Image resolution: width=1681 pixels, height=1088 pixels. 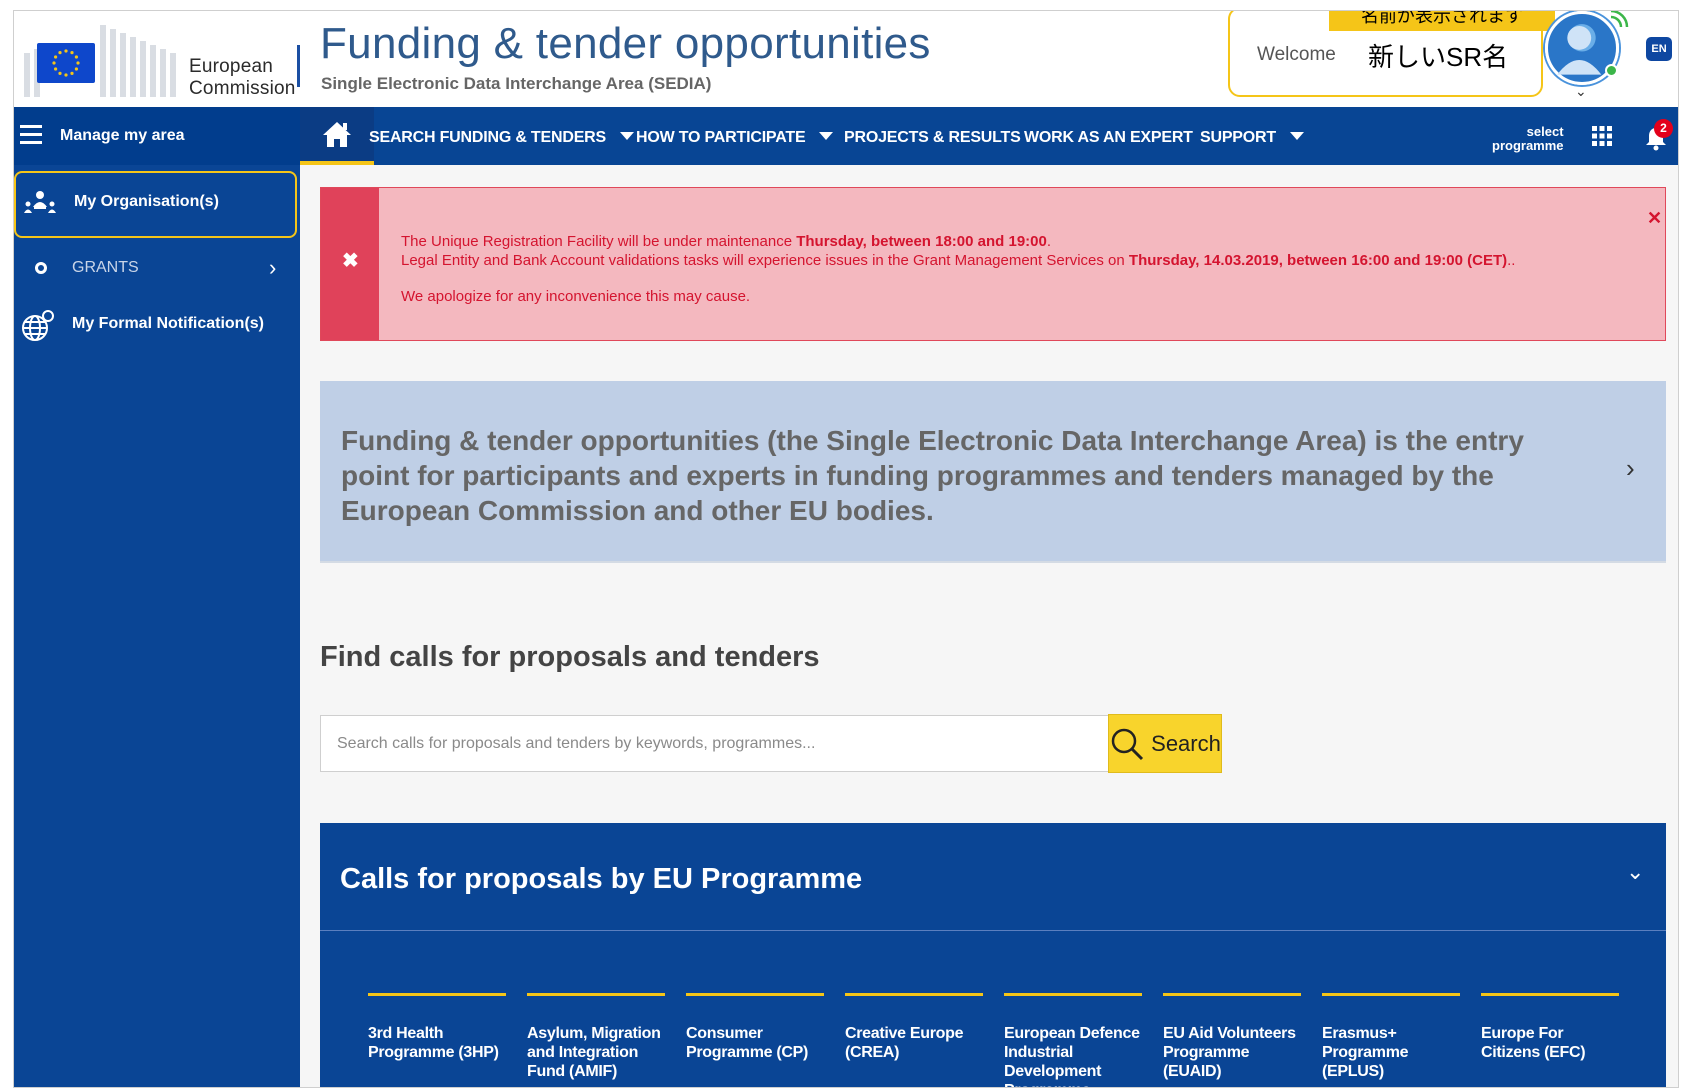 I want to click on programme-label: EU Aid Volunteers Programme (EUAID), so click(x=1229, y=1052).